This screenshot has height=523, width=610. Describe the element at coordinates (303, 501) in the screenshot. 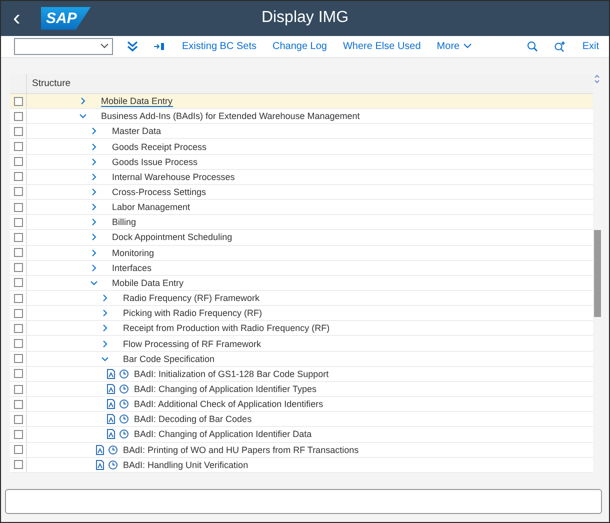

I see `command-field` at that location.